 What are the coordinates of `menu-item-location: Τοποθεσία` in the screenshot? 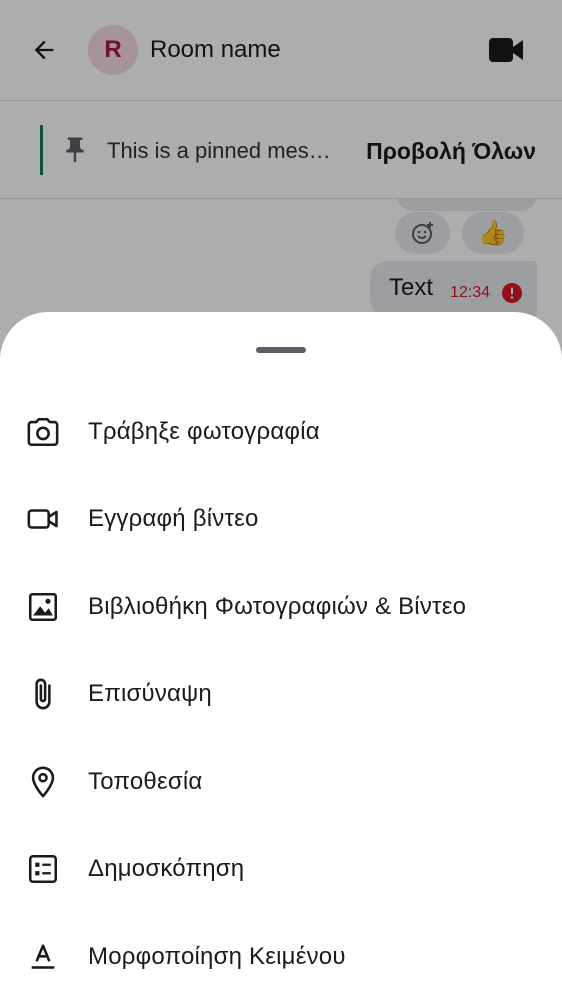 It's located at (281, 781).